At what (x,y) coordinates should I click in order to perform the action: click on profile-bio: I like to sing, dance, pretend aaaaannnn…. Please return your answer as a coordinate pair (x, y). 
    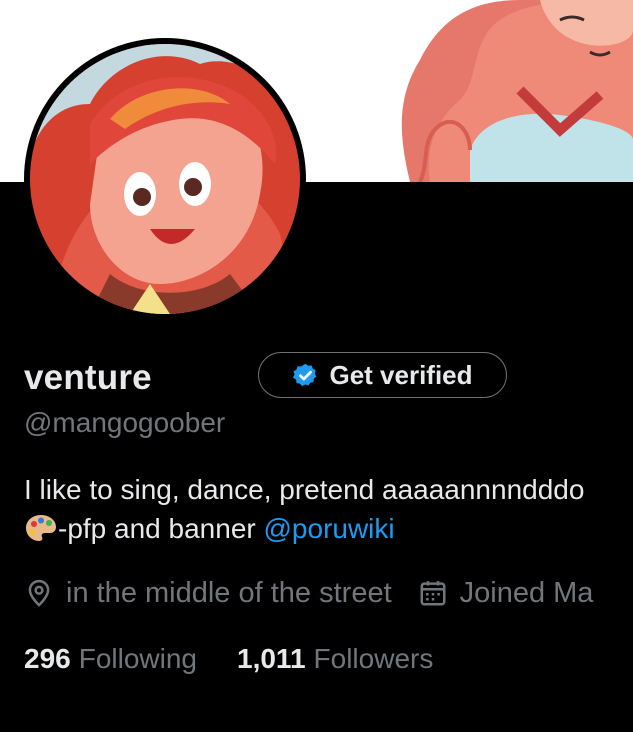
    Looking at the image, I should click on (328, 509).